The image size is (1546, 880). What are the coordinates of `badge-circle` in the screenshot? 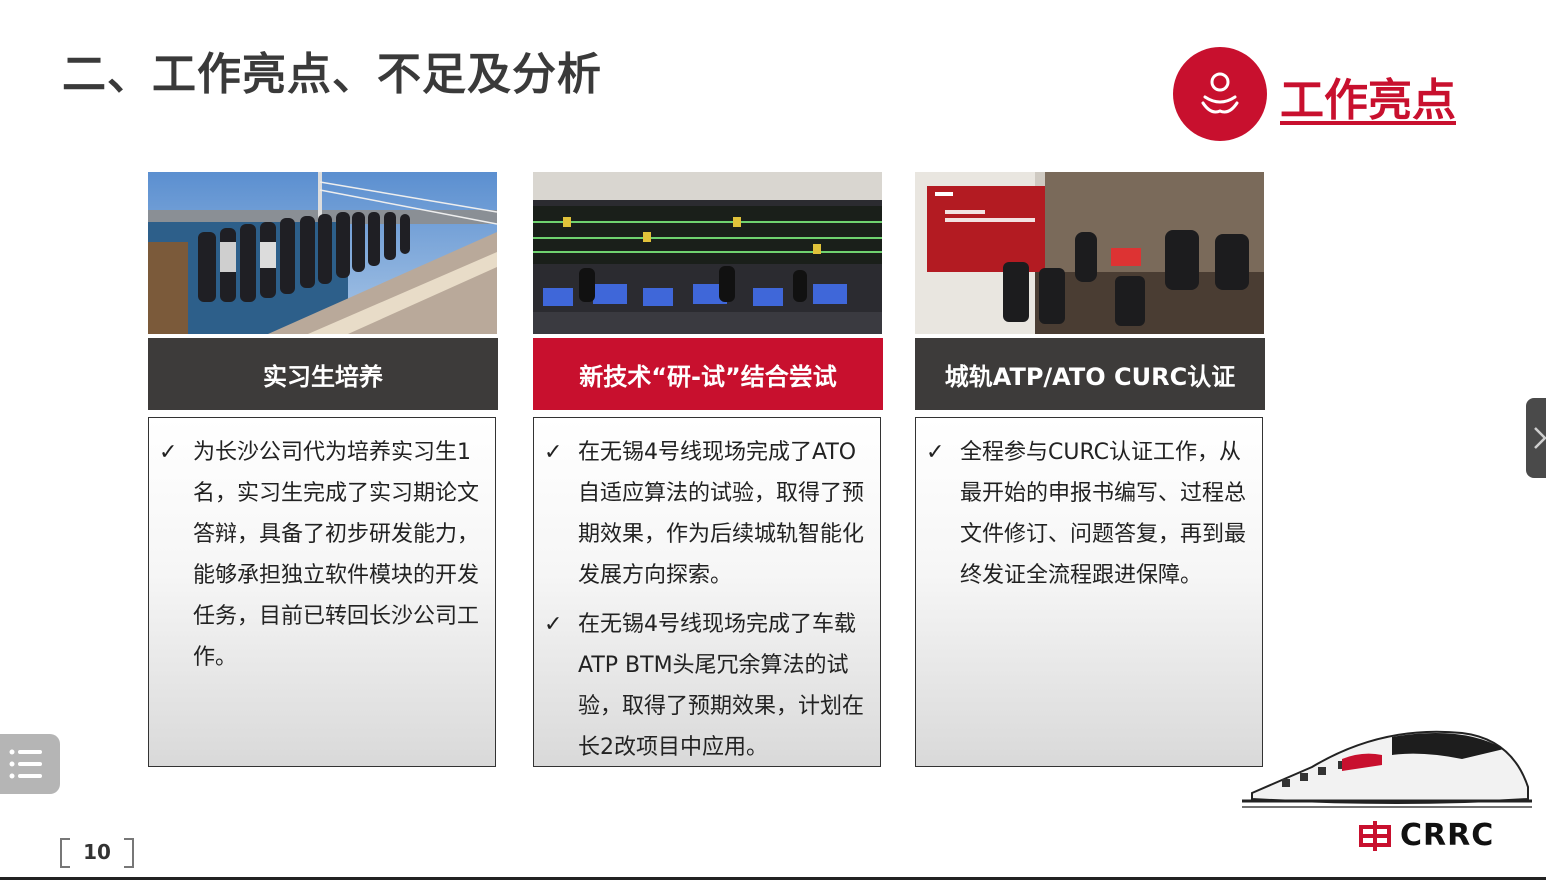 It's located at (1220, 94).